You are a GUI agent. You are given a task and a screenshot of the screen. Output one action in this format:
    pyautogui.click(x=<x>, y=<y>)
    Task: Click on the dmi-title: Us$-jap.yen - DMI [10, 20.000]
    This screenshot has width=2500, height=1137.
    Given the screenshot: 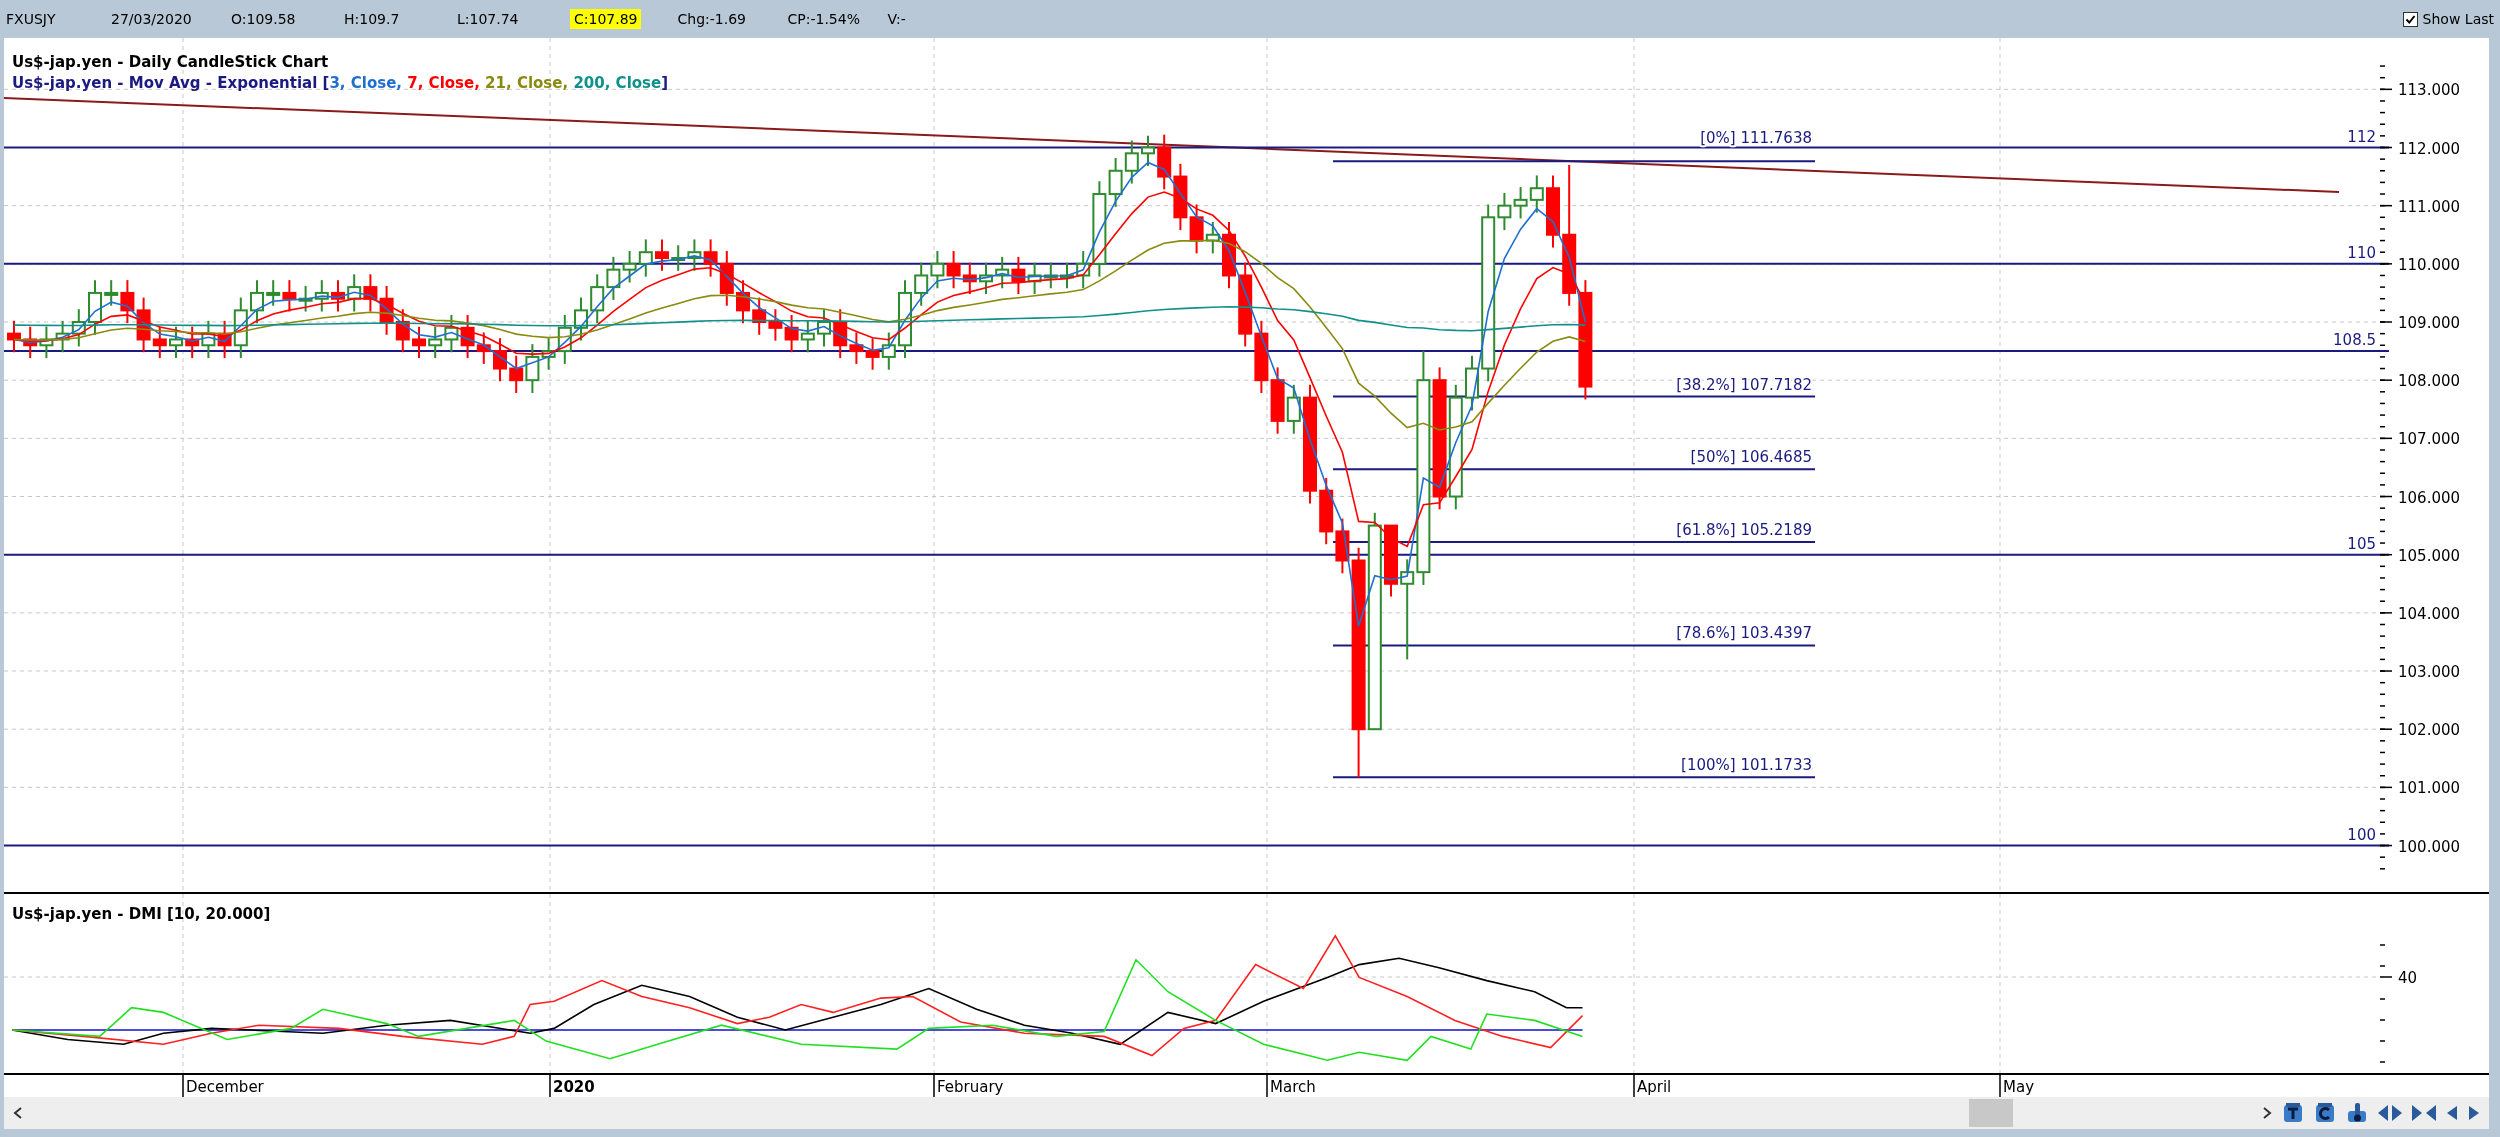 What is the action you would take?
    pyautogui.click(x=141, y=914)
    